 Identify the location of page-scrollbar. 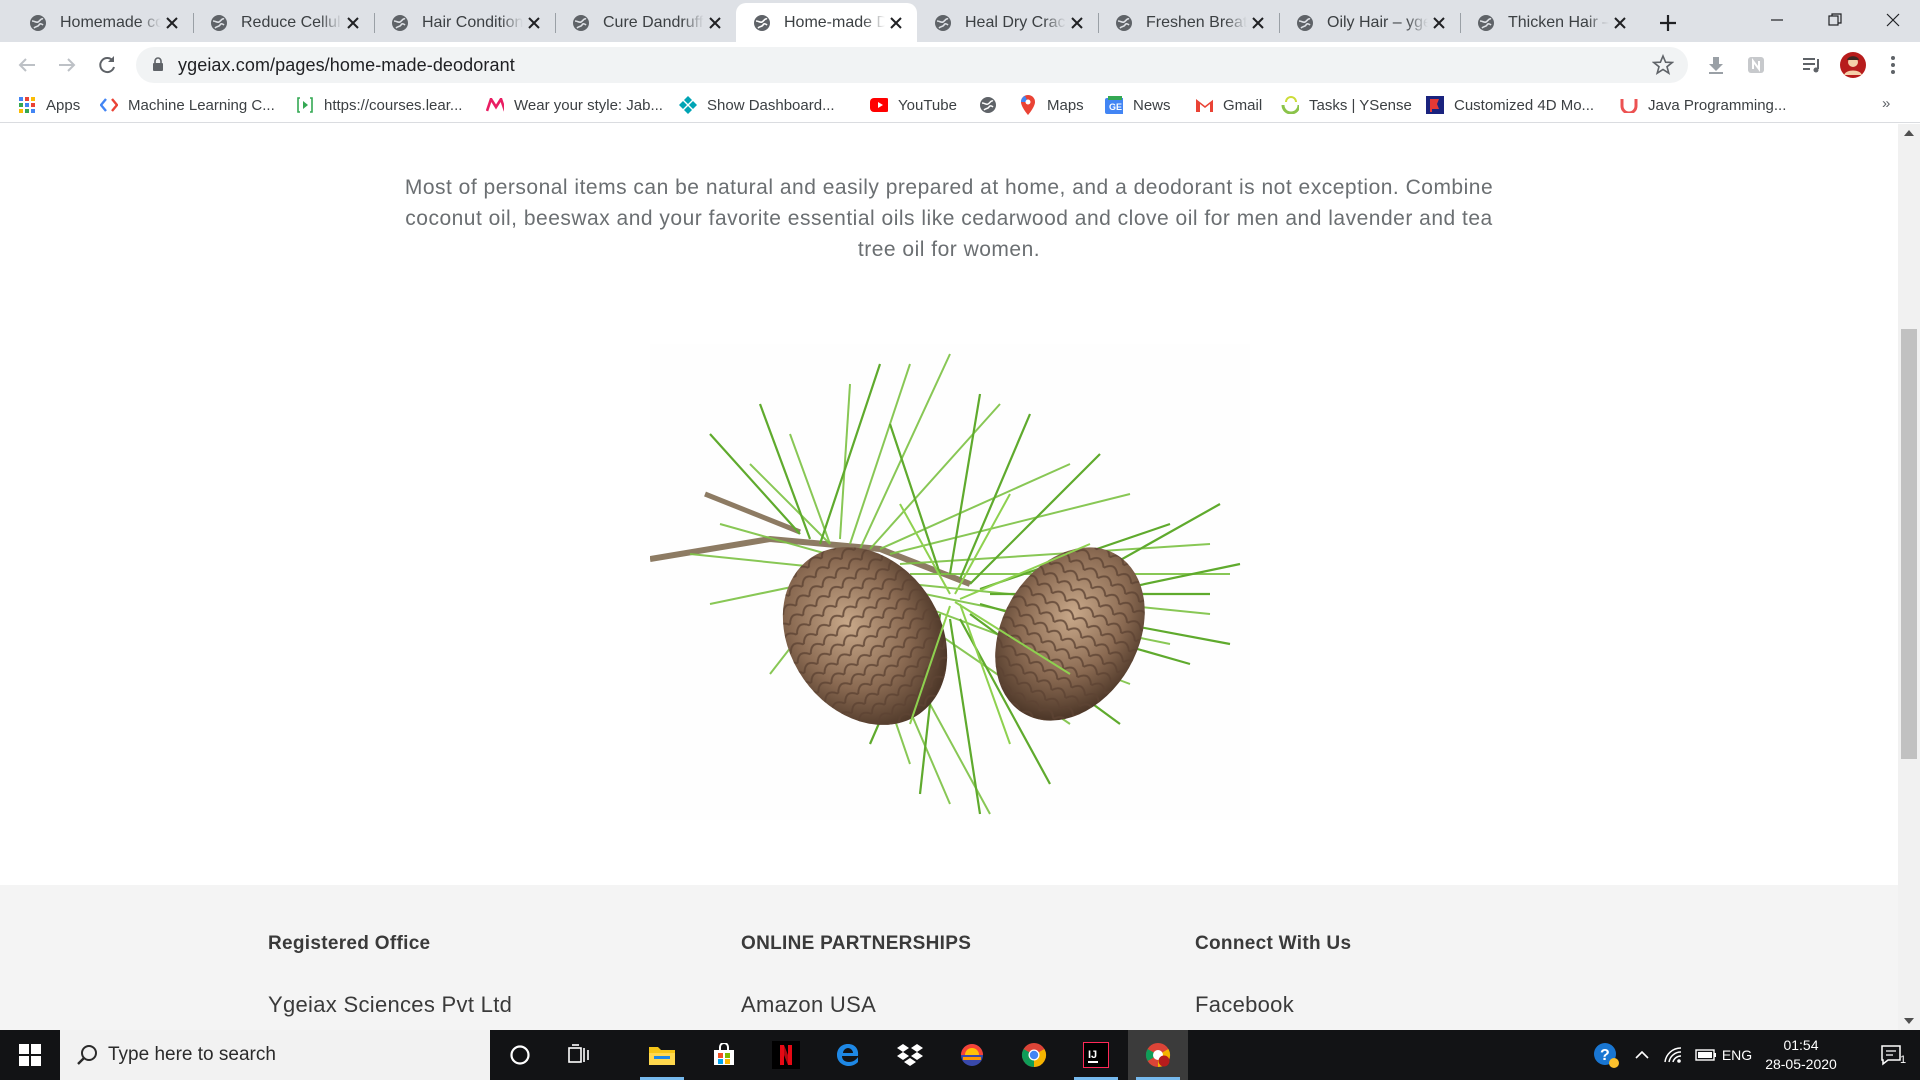
(1909, 577).